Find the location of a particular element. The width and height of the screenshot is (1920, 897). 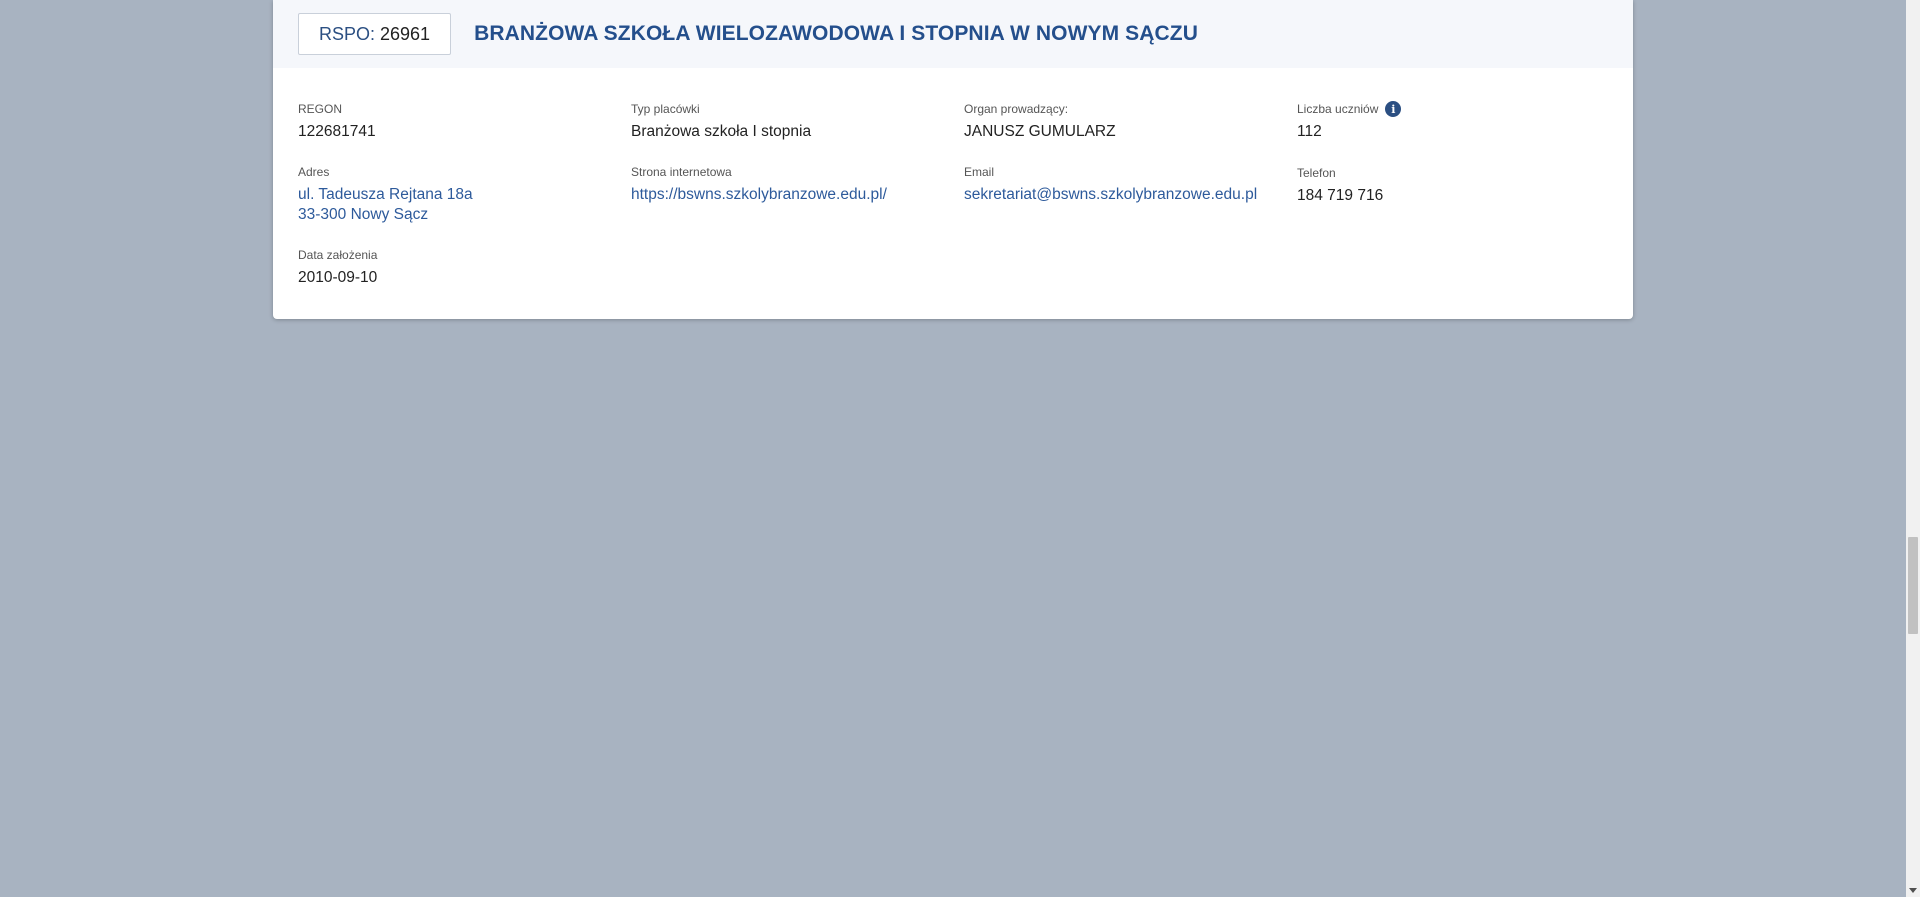

strona-internetowa-label: Strona internetowa is located at coordinates (681, 172).